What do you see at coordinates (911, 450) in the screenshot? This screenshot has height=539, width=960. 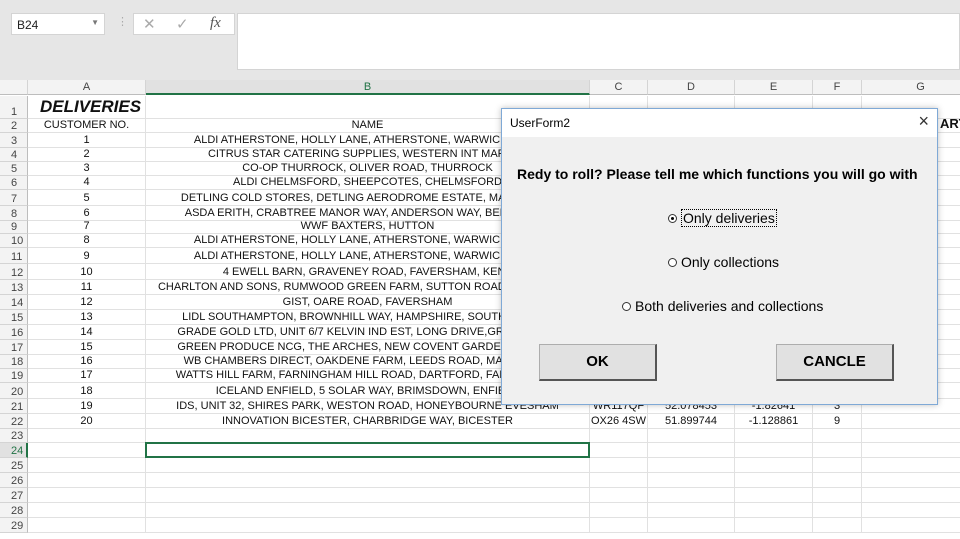 I see `cell-G24` at bounding box center [911, 450].